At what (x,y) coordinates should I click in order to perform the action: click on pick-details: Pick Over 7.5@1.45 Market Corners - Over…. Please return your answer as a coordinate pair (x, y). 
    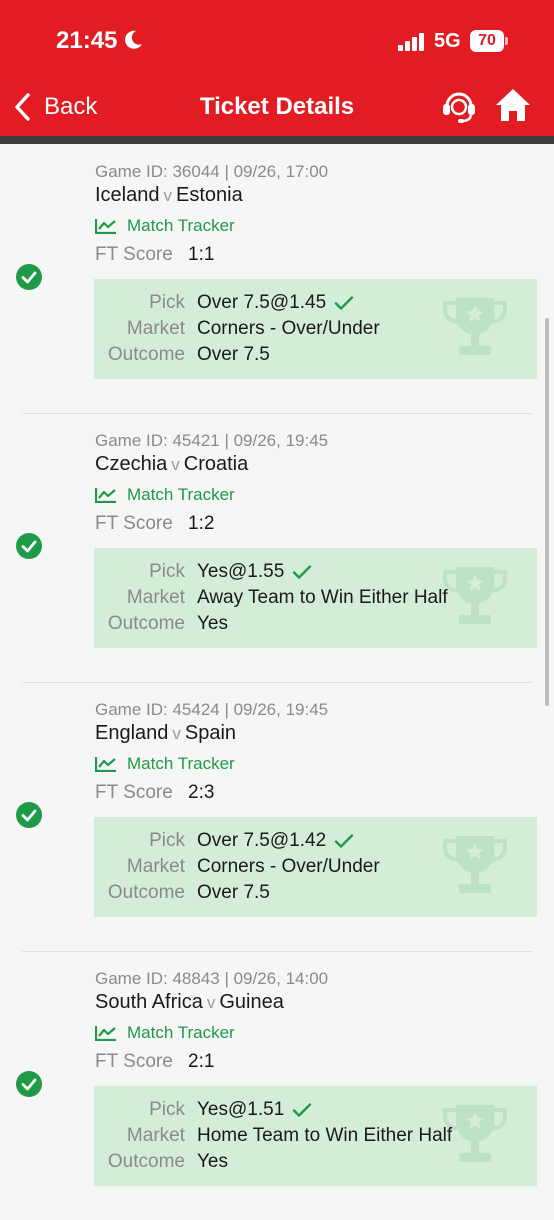
    Looking at the image, I should click on (315, 329).